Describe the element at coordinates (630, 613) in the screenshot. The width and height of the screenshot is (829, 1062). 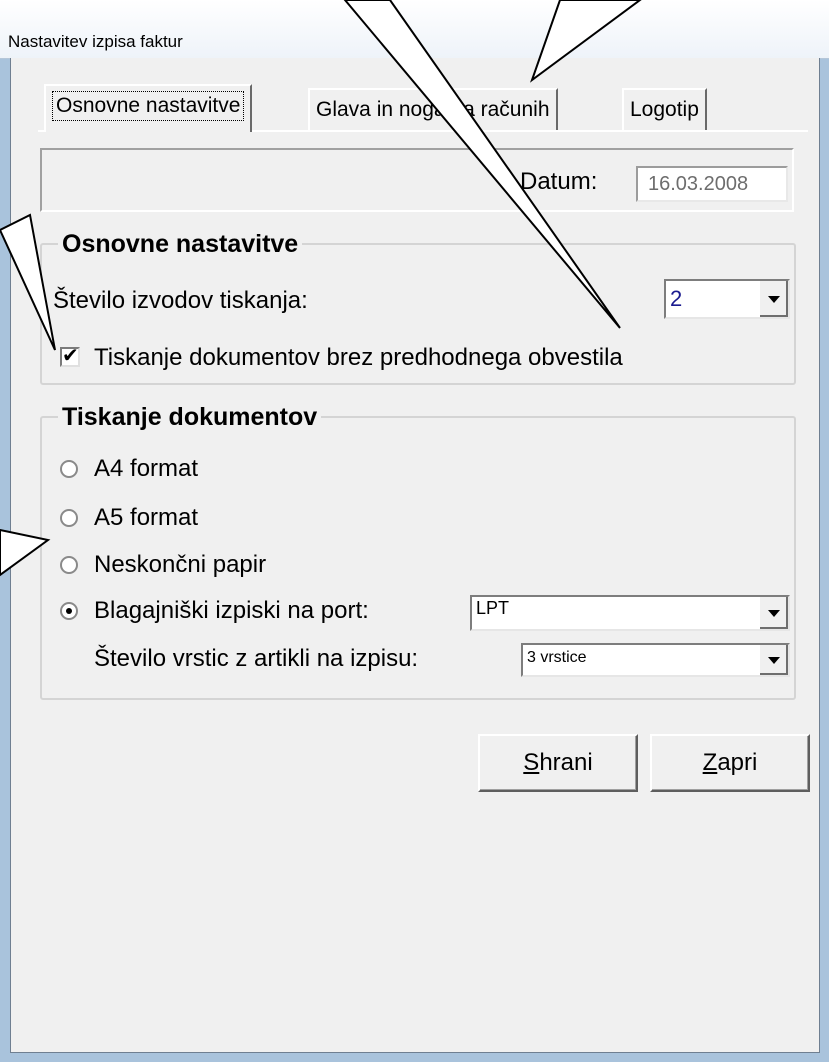
I see `port-dropdown: LPT` at that location.